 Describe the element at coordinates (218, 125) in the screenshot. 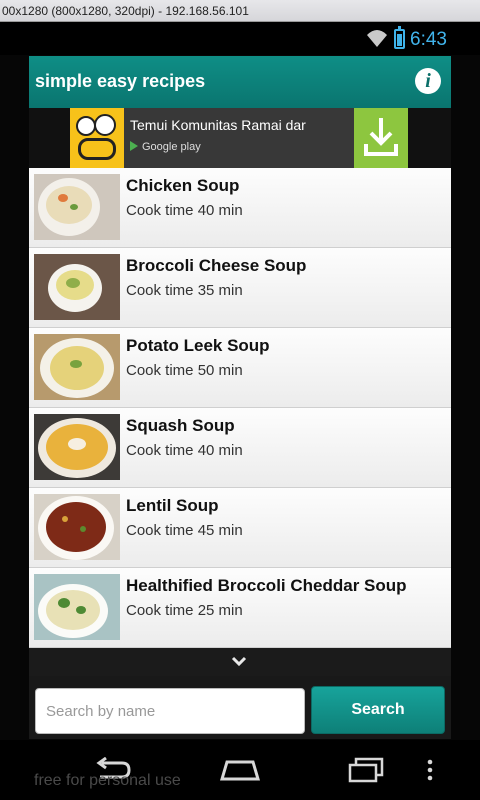

I see `ad-text: Temui Komunitas Ramai dar` at that location.